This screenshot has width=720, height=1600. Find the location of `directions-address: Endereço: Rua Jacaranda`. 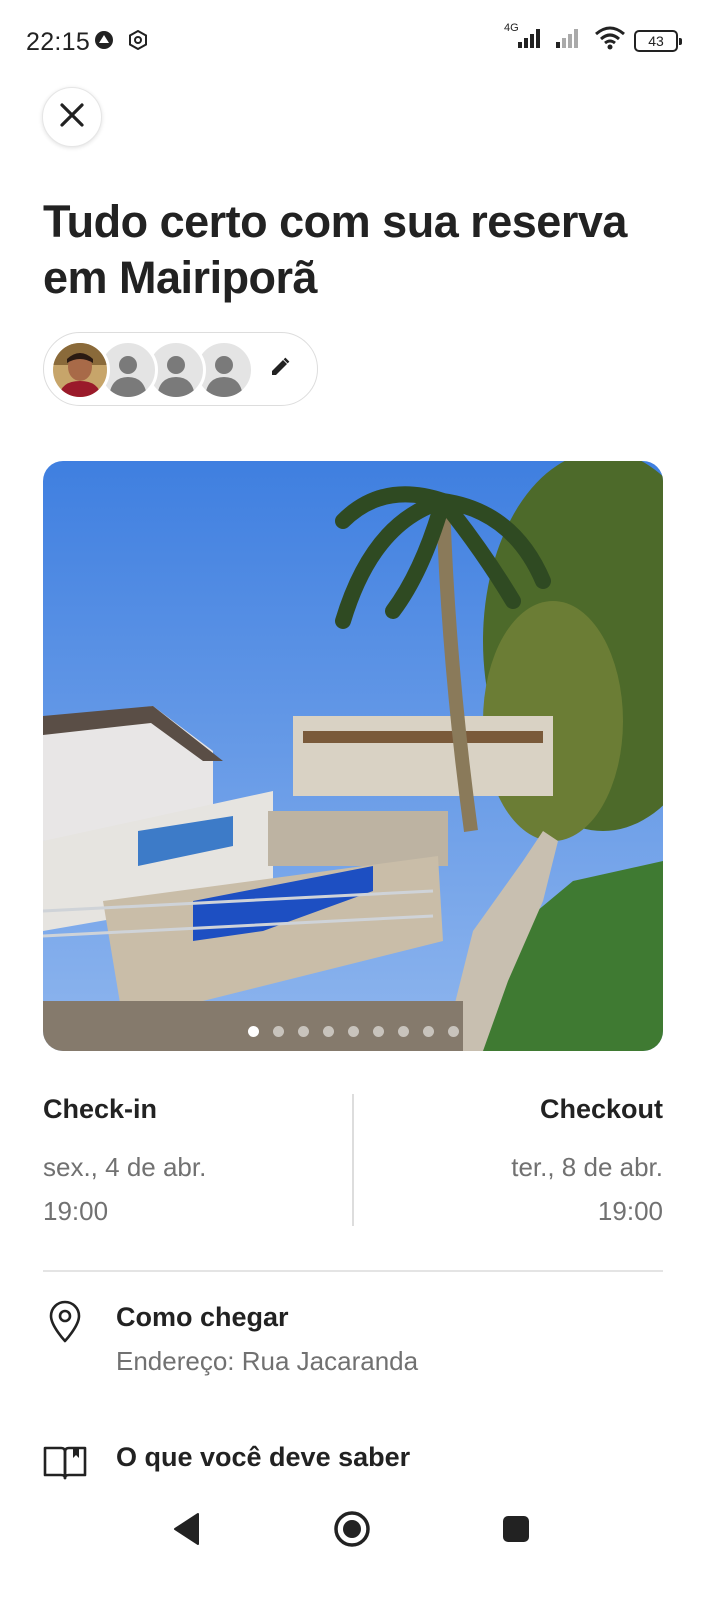

directions-address: Endereço: Rua Jacaranda is located at coordinates (267, 1361).